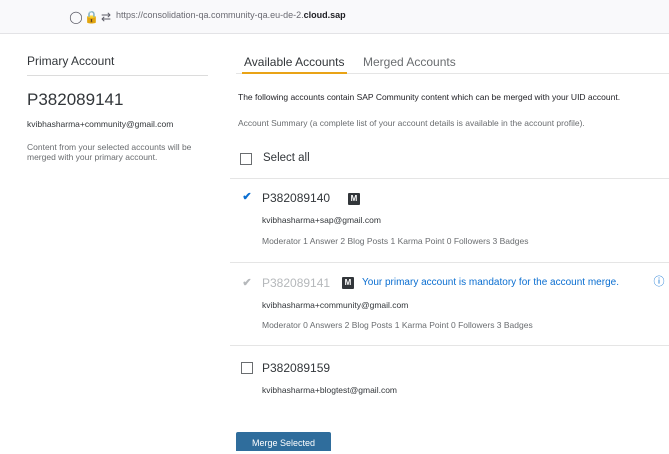  Describe the element at coordinates (330, 390) in the screenshot. I see `account-email-3: kvibhasharma+blogtest@gmail.com` at that location.